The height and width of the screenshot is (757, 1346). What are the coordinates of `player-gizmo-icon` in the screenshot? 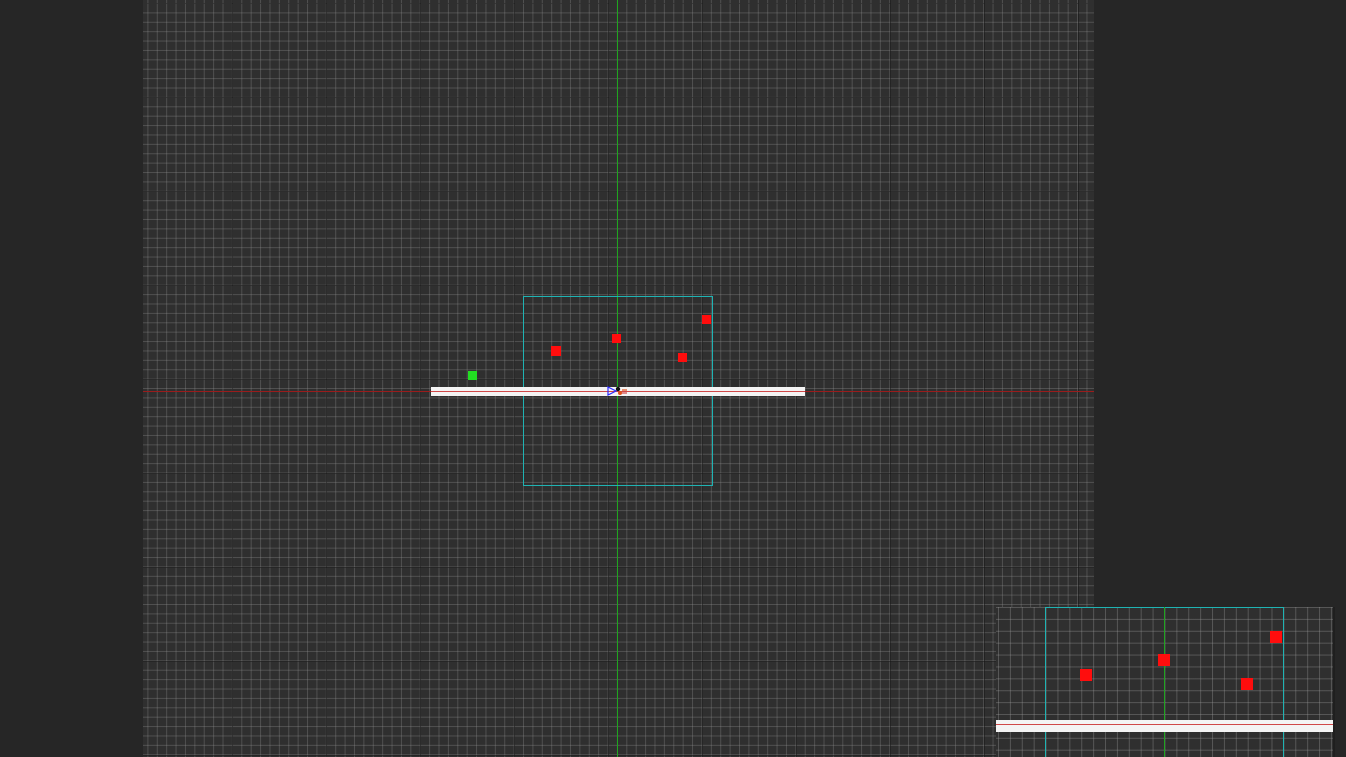 It's located at (618, 391).